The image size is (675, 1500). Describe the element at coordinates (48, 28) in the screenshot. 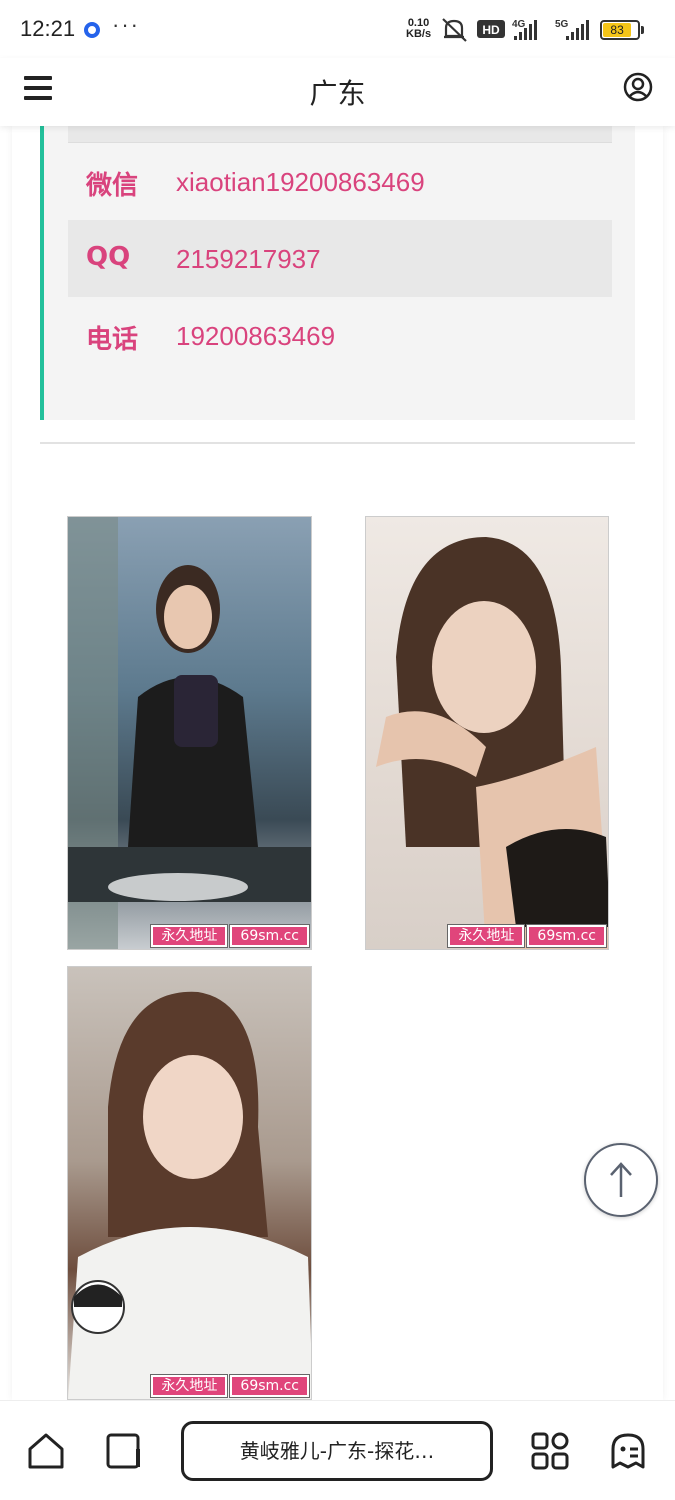

I see `status-time: 12:21` at that location.